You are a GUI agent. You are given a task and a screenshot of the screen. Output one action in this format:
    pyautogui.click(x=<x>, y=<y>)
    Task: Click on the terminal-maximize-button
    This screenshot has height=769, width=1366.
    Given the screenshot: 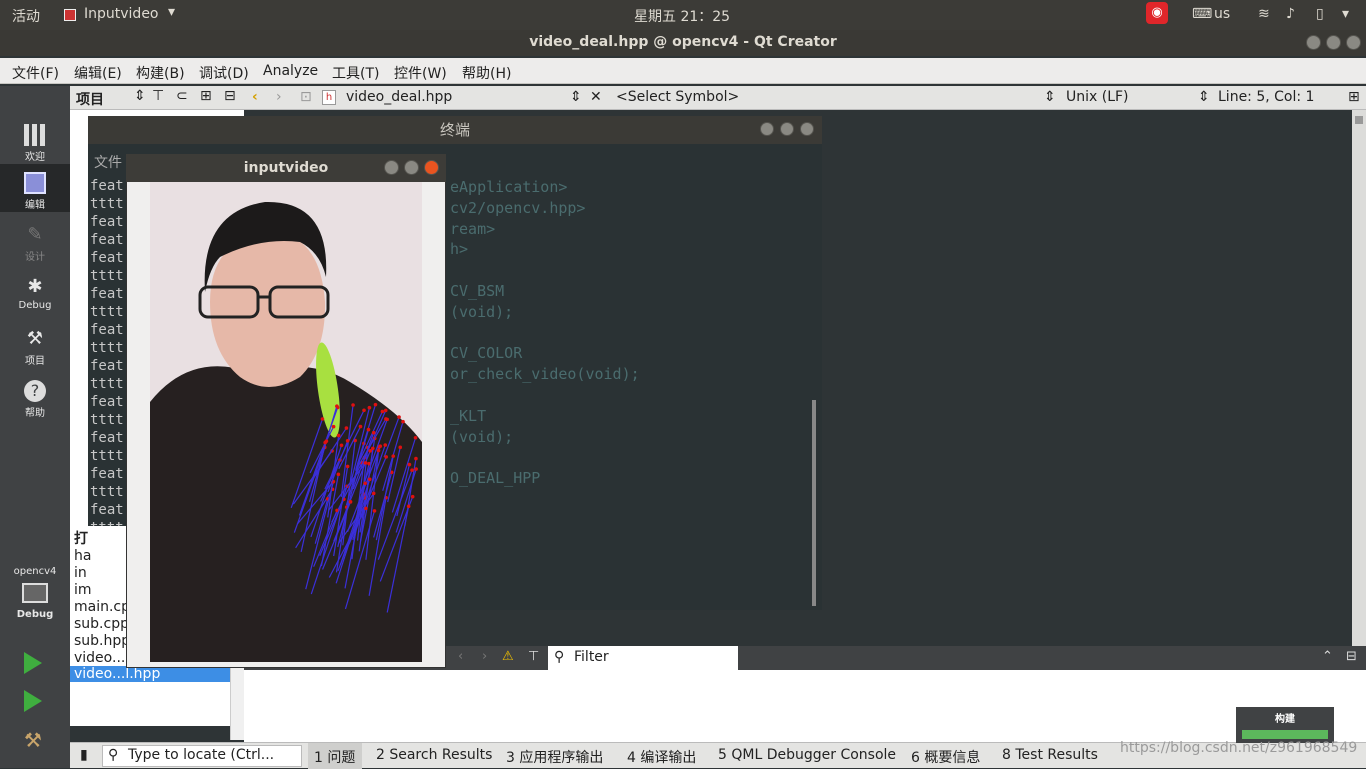 What is the action you would take?
    pyautogui.click(x=787, y=129)
    